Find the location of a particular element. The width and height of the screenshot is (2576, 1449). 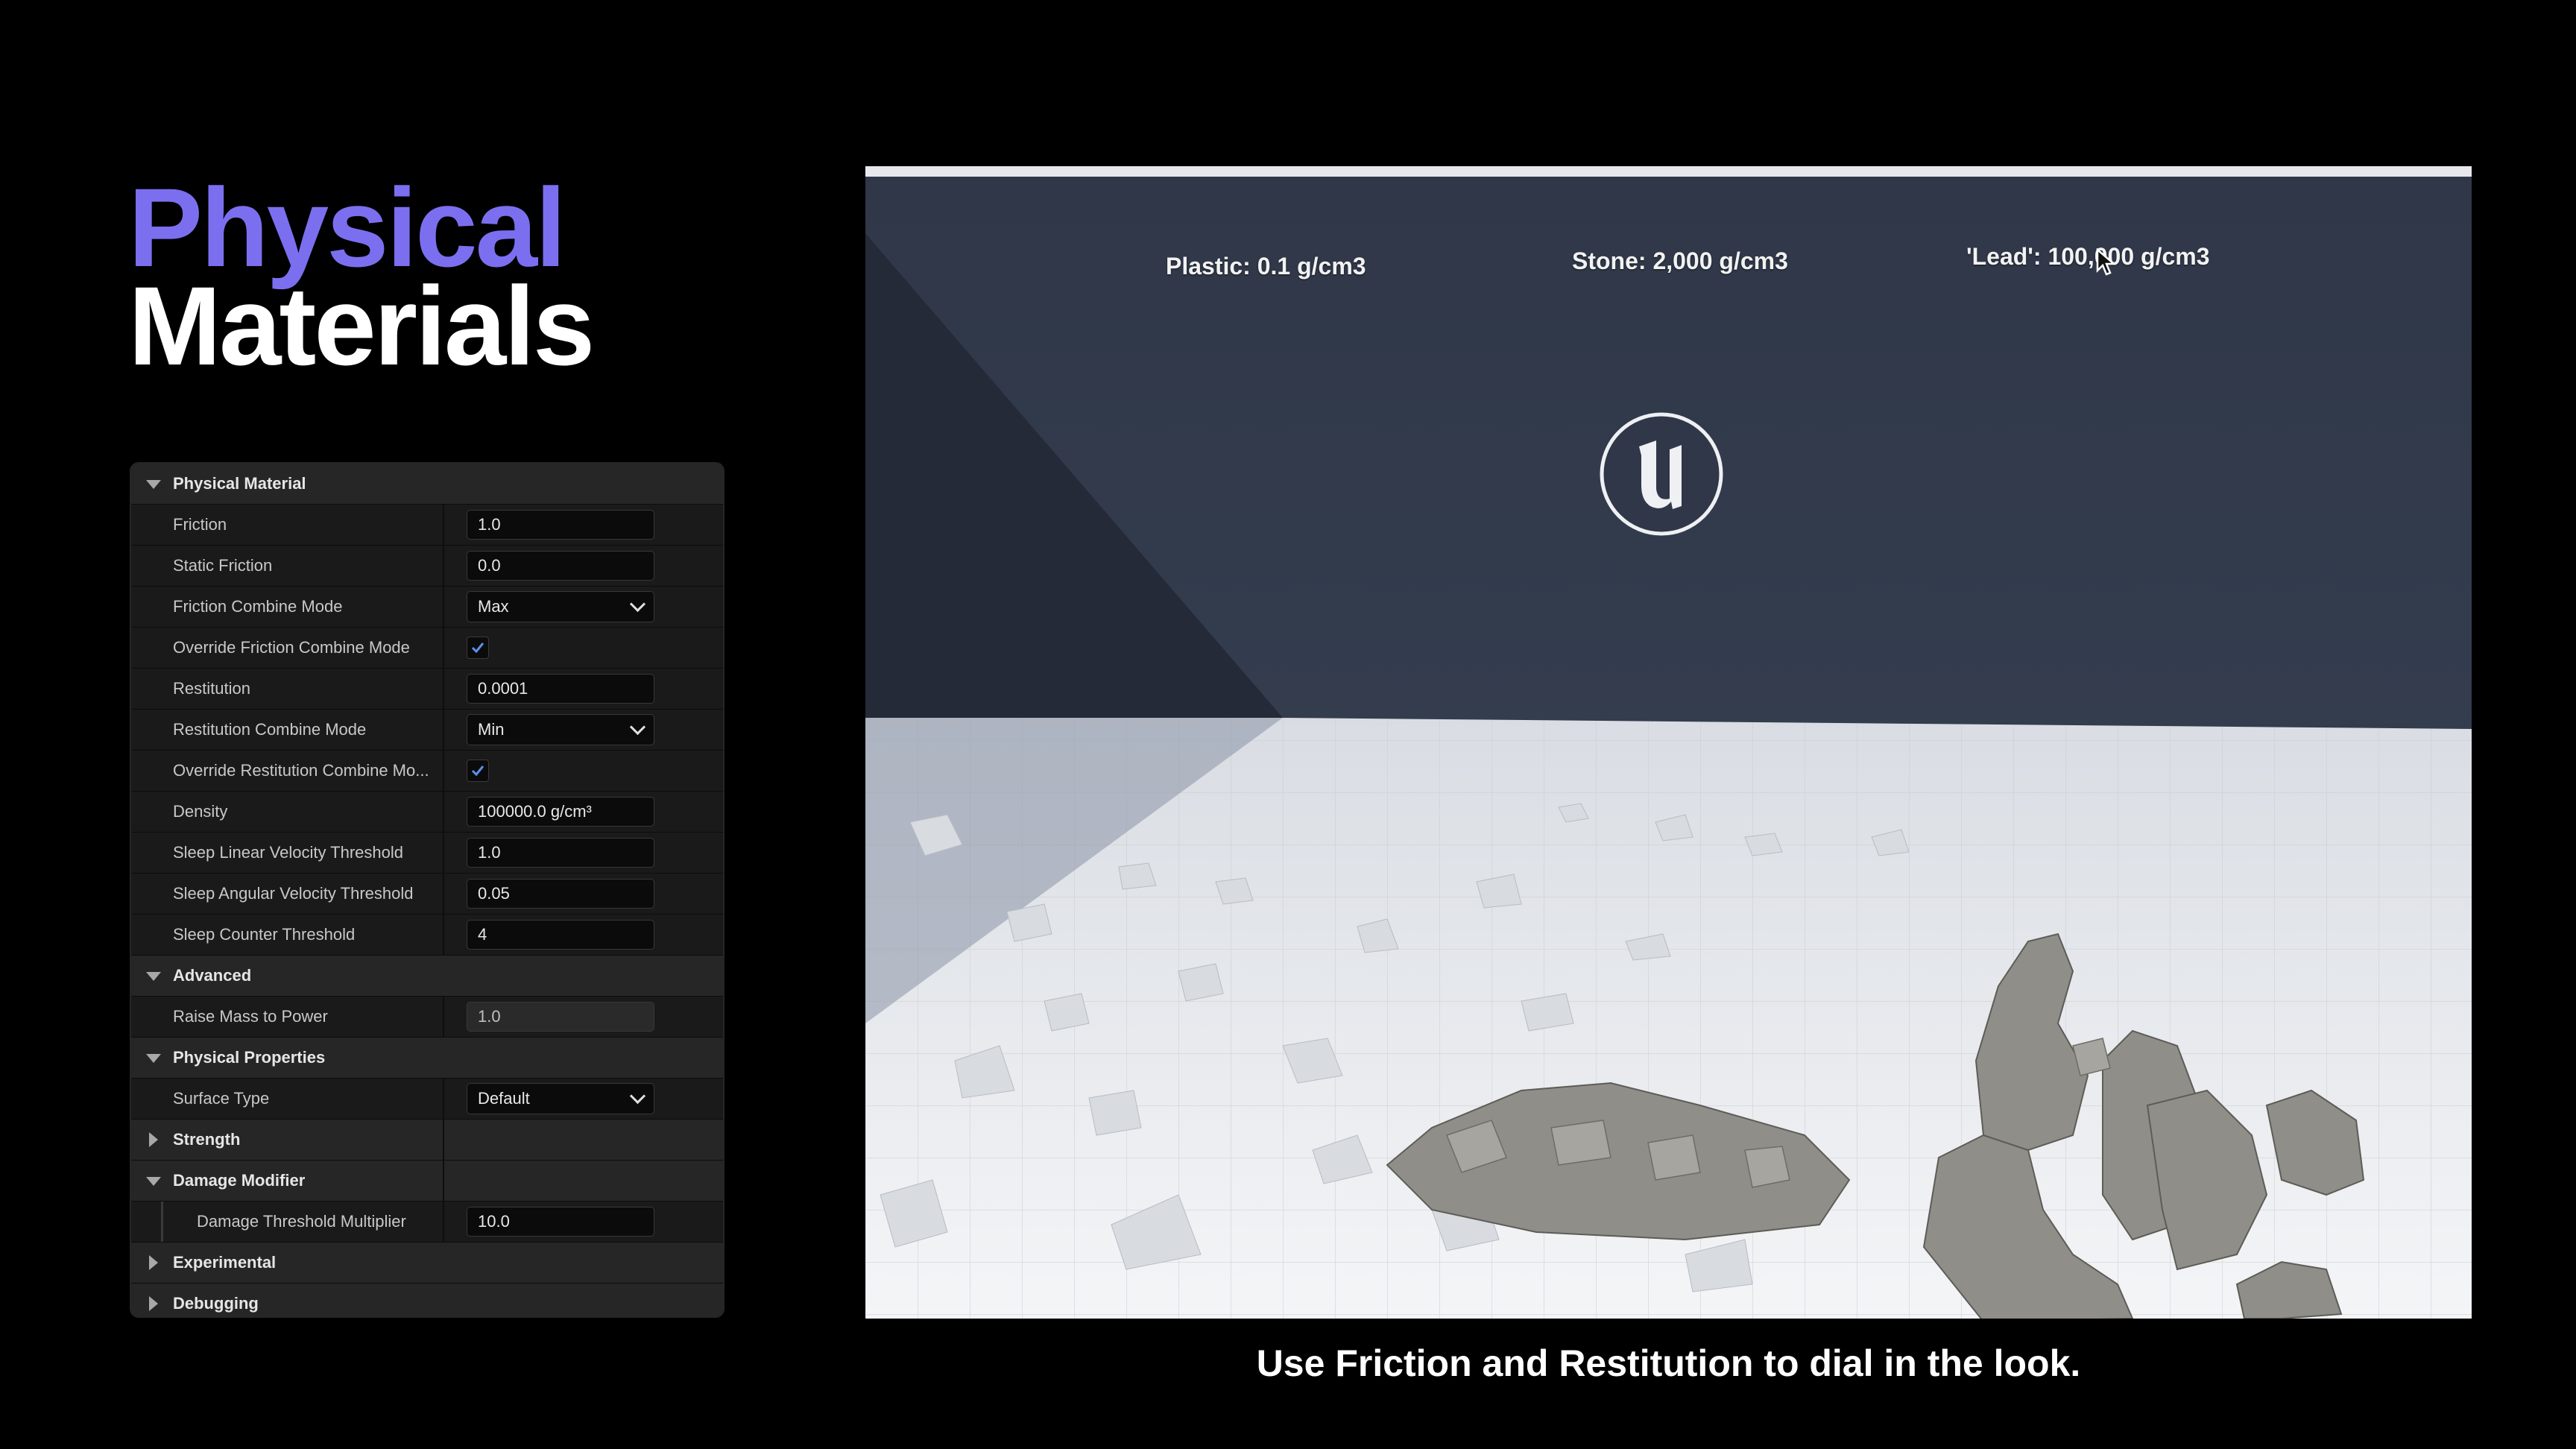

property-row-restitution-combine-mode: Restitution Combine Mode Min is located at coordinates (427, 730).